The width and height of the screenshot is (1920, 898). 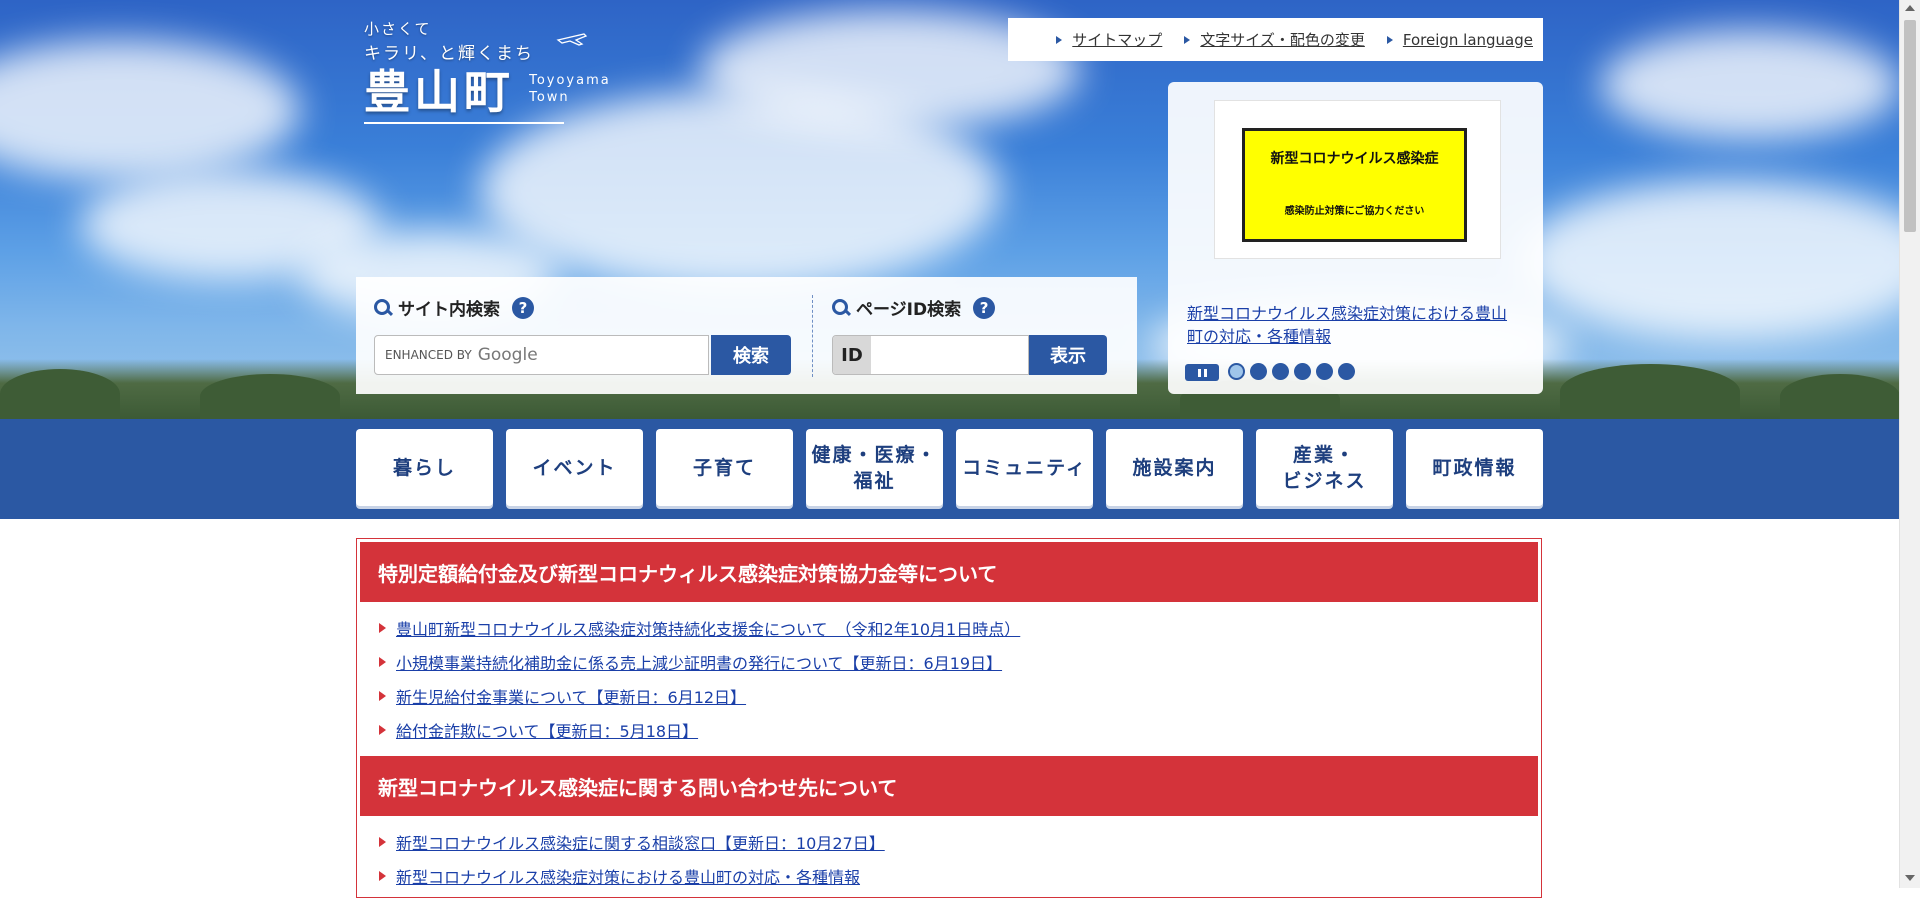 What do you see at coordinates (1910, 878) in the screenshot?
I see `scroll-down-arrow-icon` at bounding box center [1910, 878].